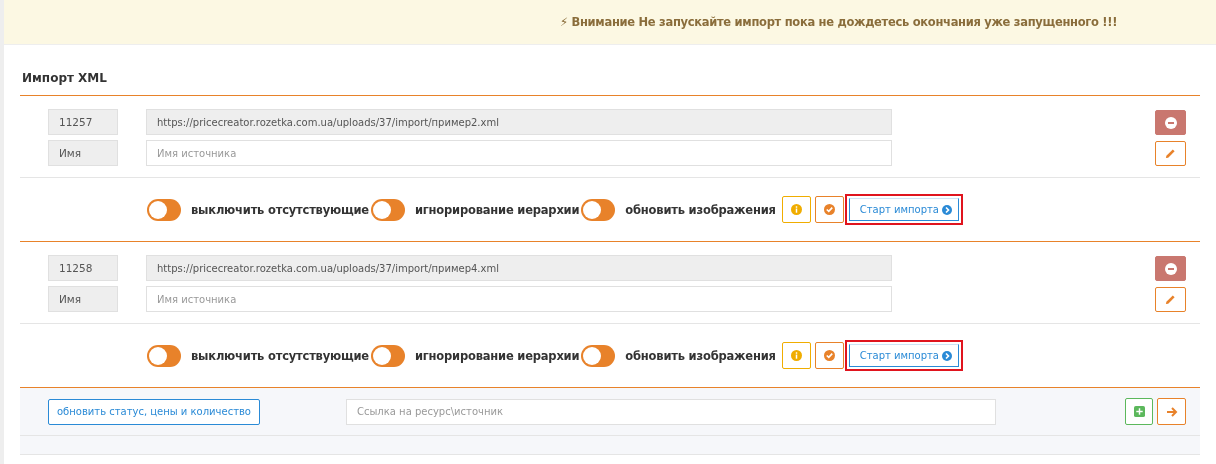 The width and height of the screenshot is (1216, 464). Describe the element at coordinates (154, 411) in the screenshot. I see `update-status-button: обновить статус, цены и количество` at that location.